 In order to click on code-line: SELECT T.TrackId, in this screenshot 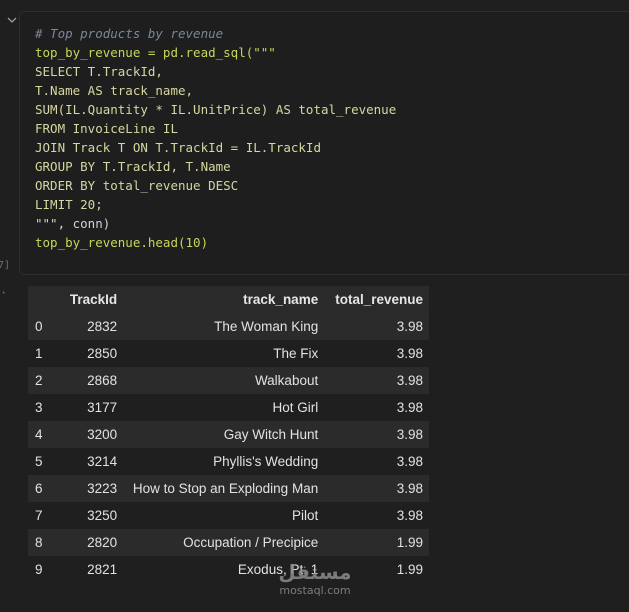, I will do `click(99, 71)`.